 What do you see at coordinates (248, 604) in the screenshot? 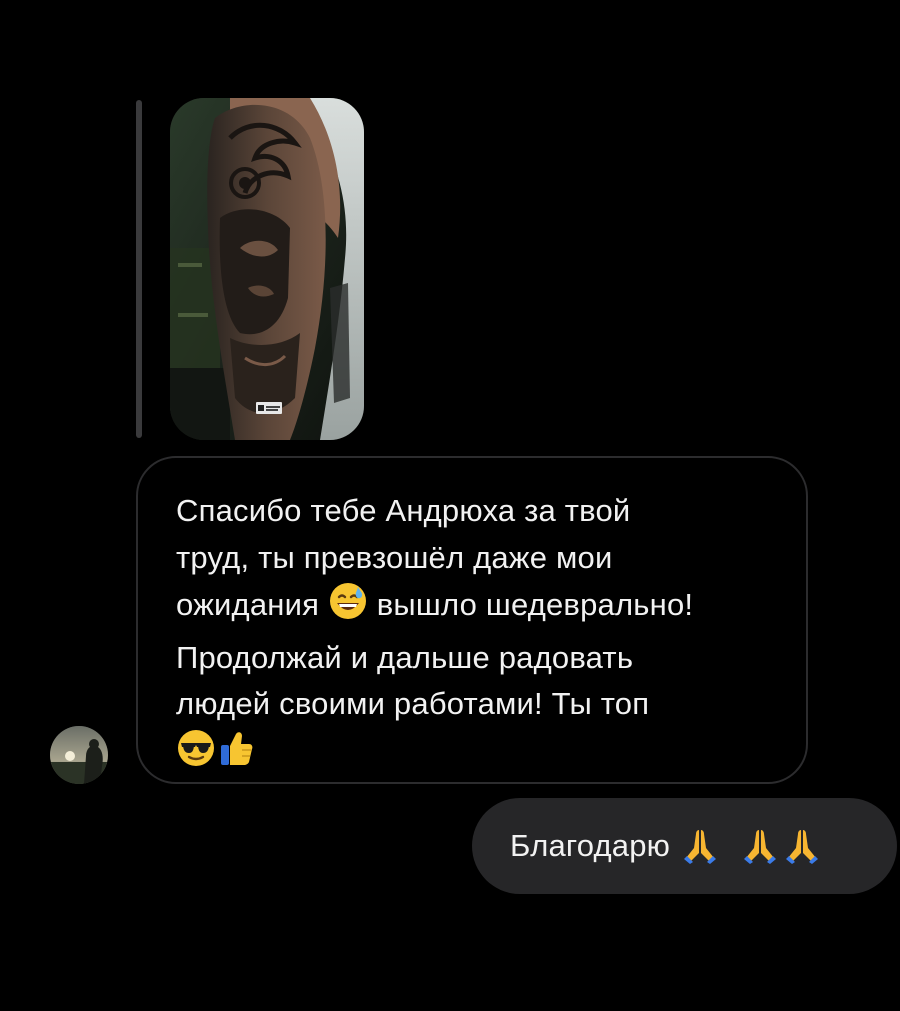
I see `message-line: ожидания` at bounding box center [248, 604].